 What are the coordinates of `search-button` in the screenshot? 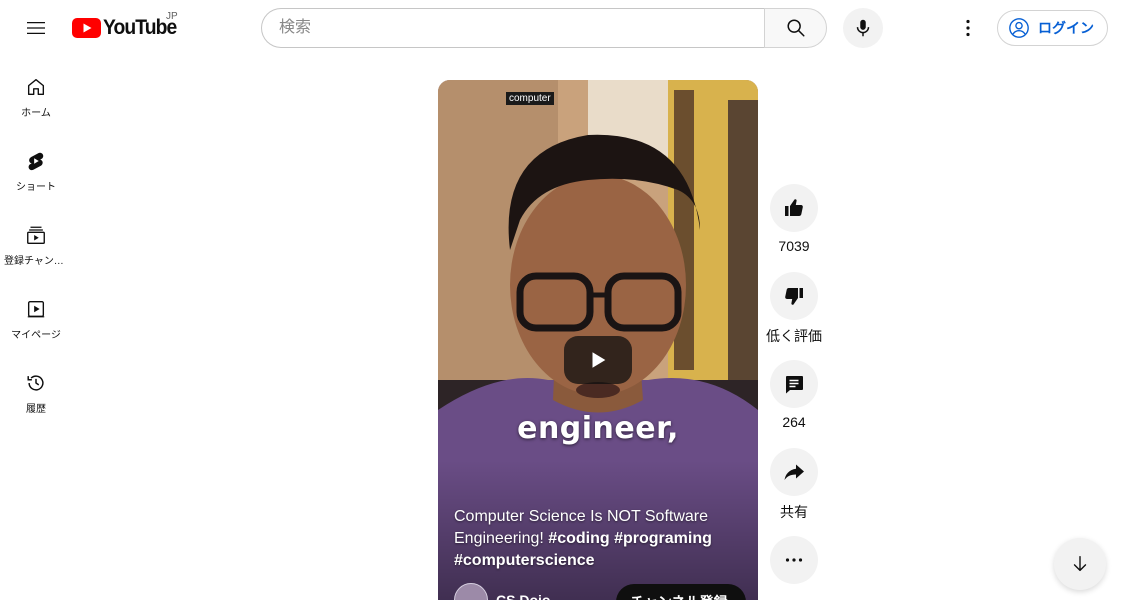 It's located at (795, 28).